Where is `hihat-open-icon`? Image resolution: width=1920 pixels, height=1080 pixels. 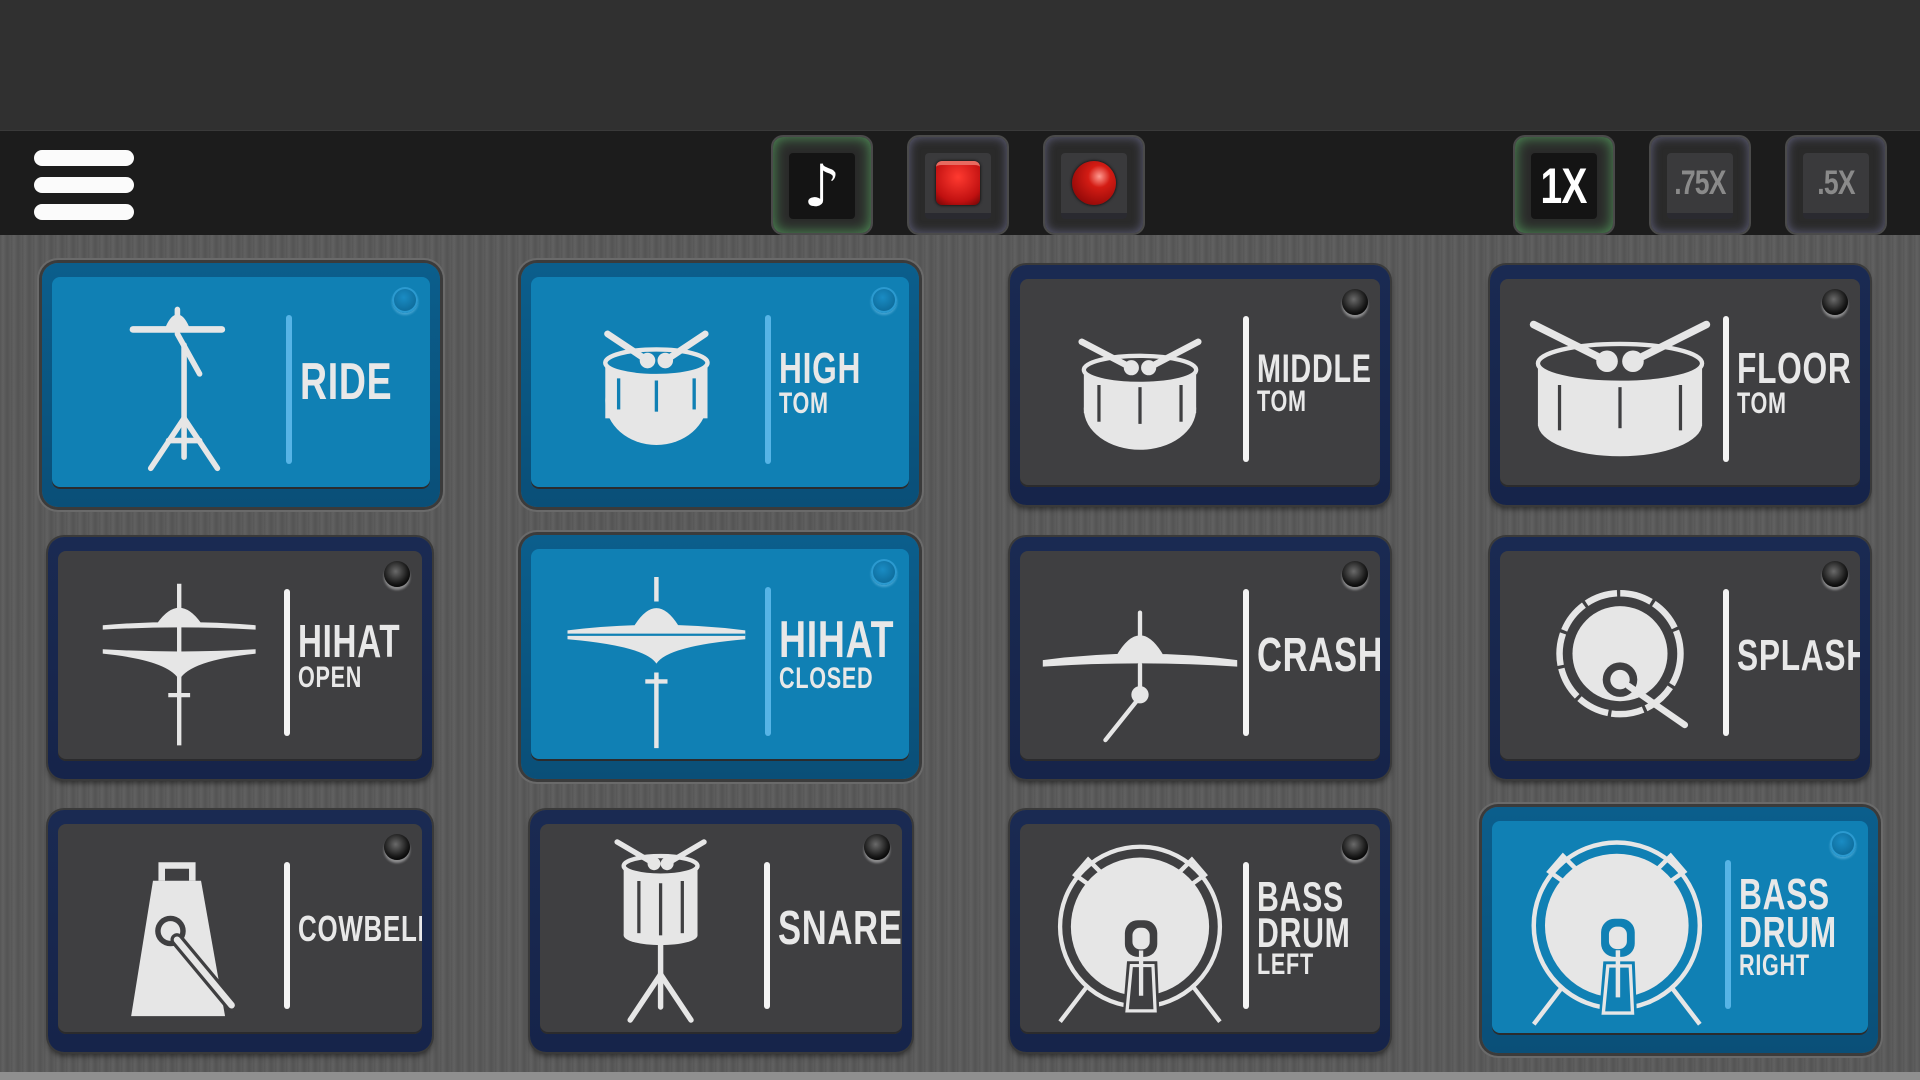 hihat-open-icon is located at coordinates (179, 658).